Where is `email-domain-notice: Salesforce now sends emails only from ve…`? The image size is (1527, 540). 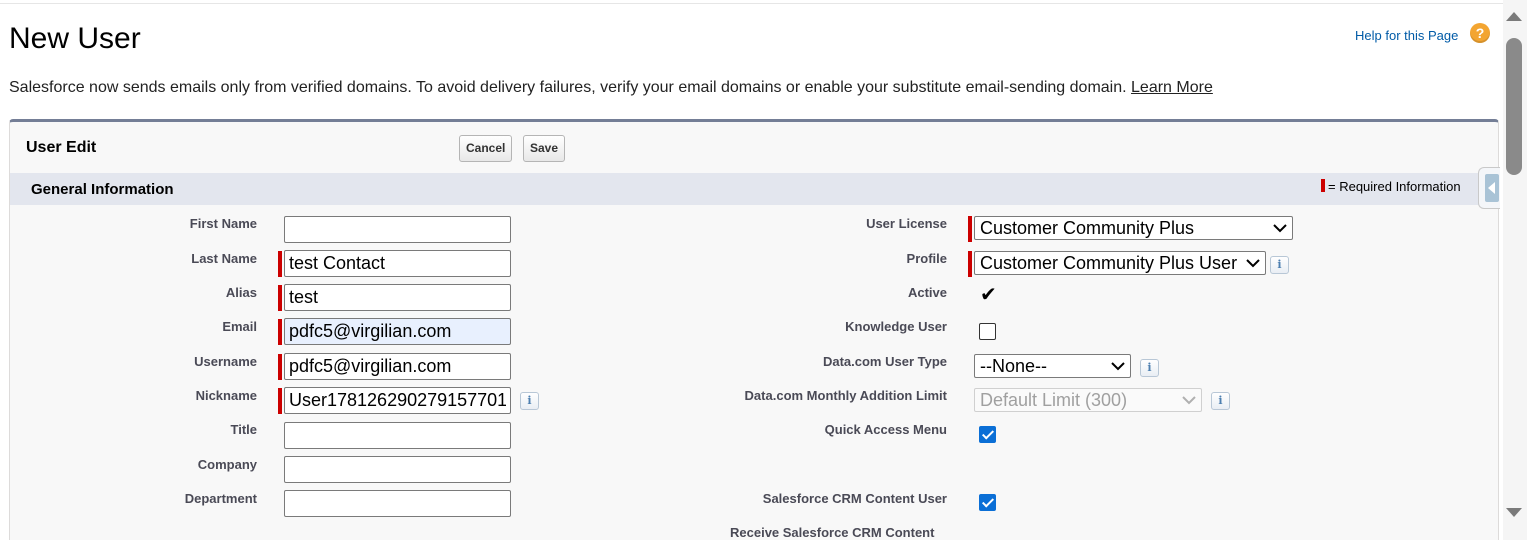 email-domain-notice: Salesforce now sends emails only from ve… is located at coordinates (611, 88).